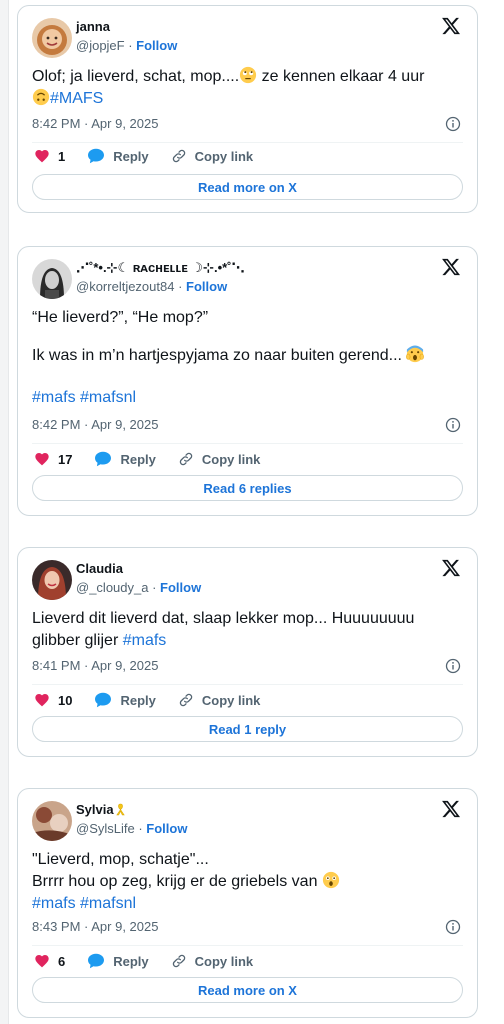 The image size is (504, 1024). Describe the element at coordinates (120, 317) in the screenshot. I see `tweet-text-line: “He lieverd?”, “He mop?”` at that location.